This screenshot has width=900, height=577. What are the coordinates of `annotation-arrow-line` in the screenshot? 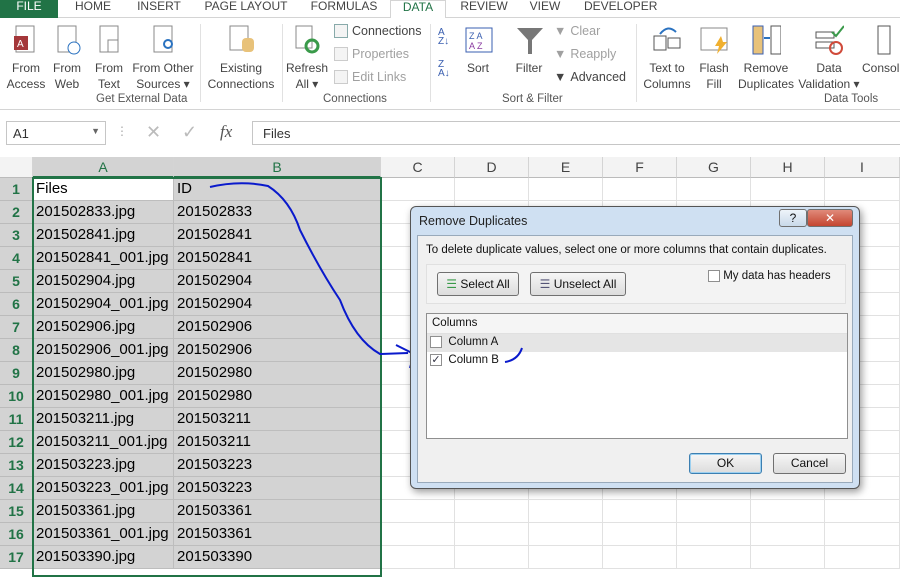 It's located at (309, 269).